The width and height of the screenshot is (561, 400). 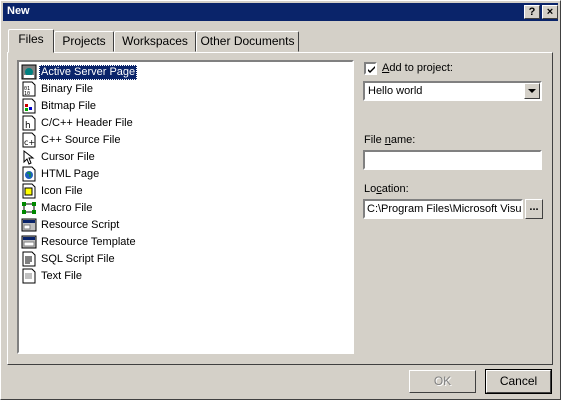 What do you see at coordinates (181, 106) in the screenshot?
I see `list-item: Bitmap File` at bounding box center [181, 106].